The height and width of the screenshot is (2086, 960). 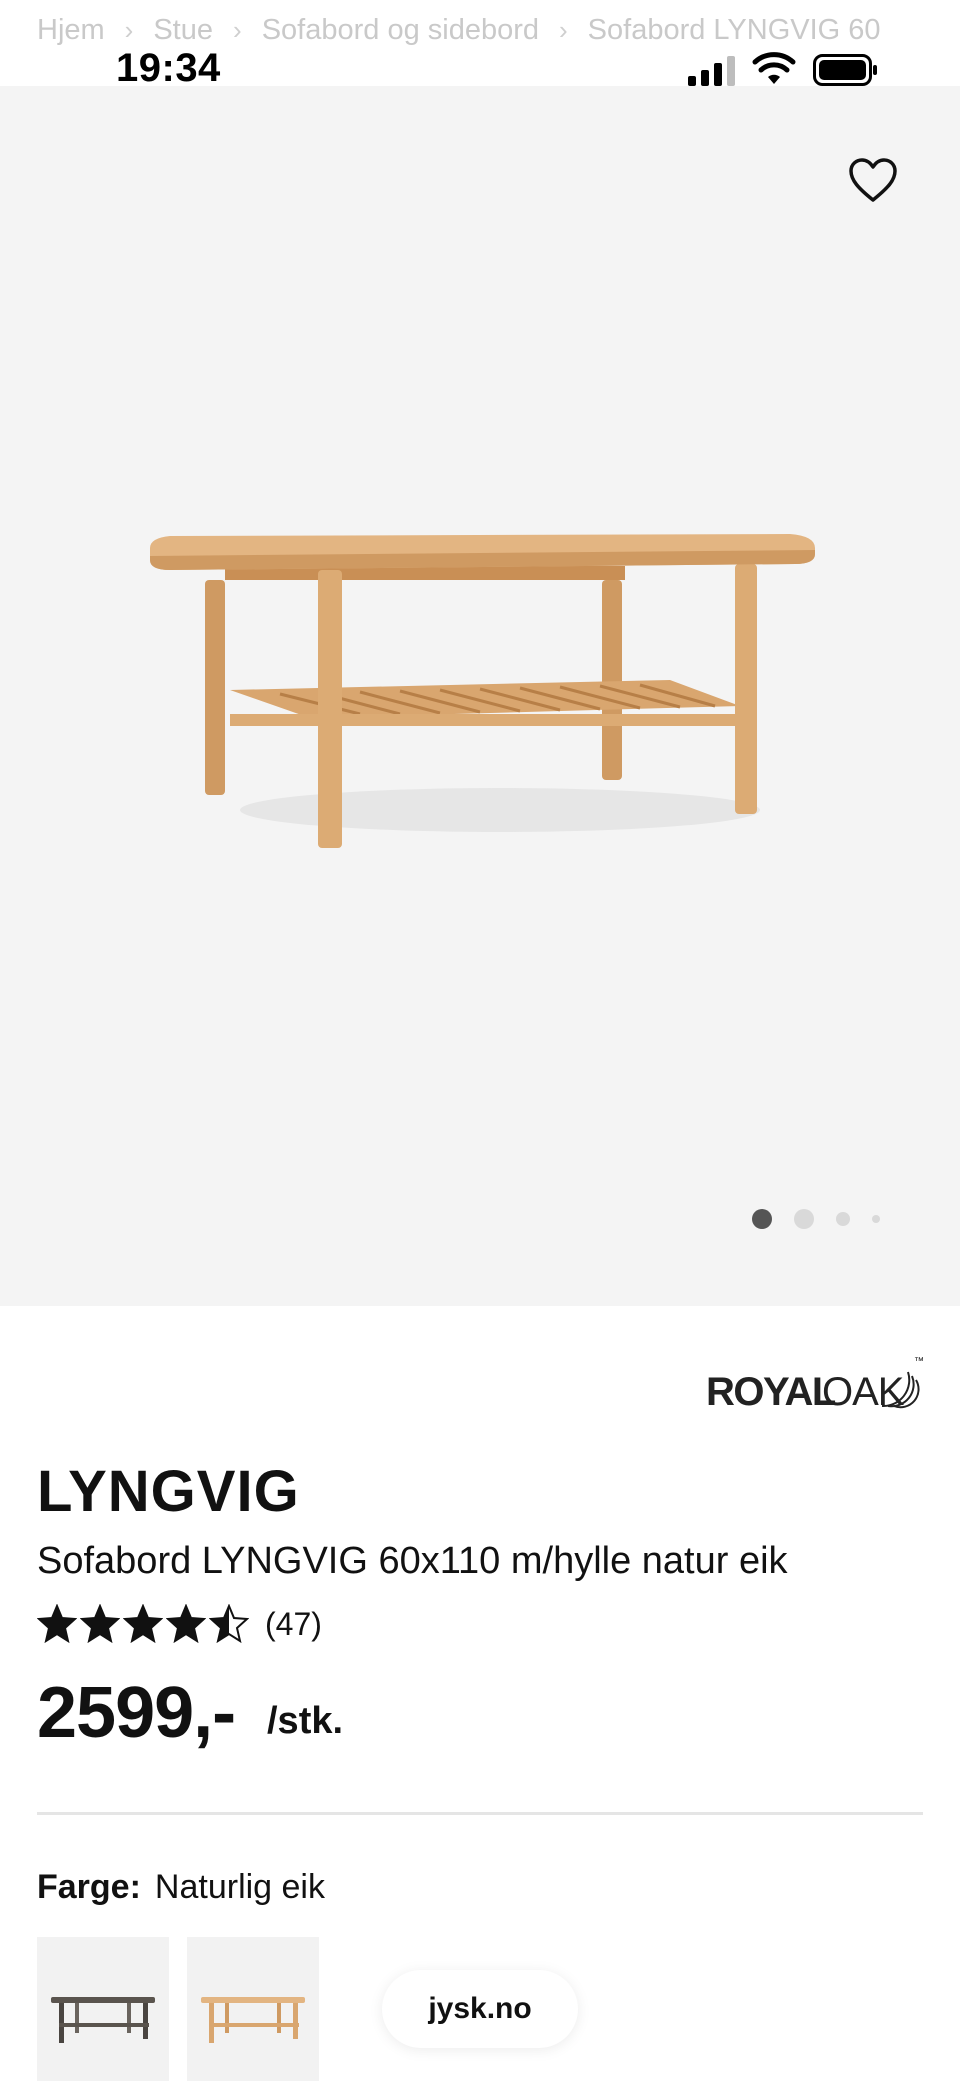 I want to click on wifi-icon, so click(x=774, y=68).